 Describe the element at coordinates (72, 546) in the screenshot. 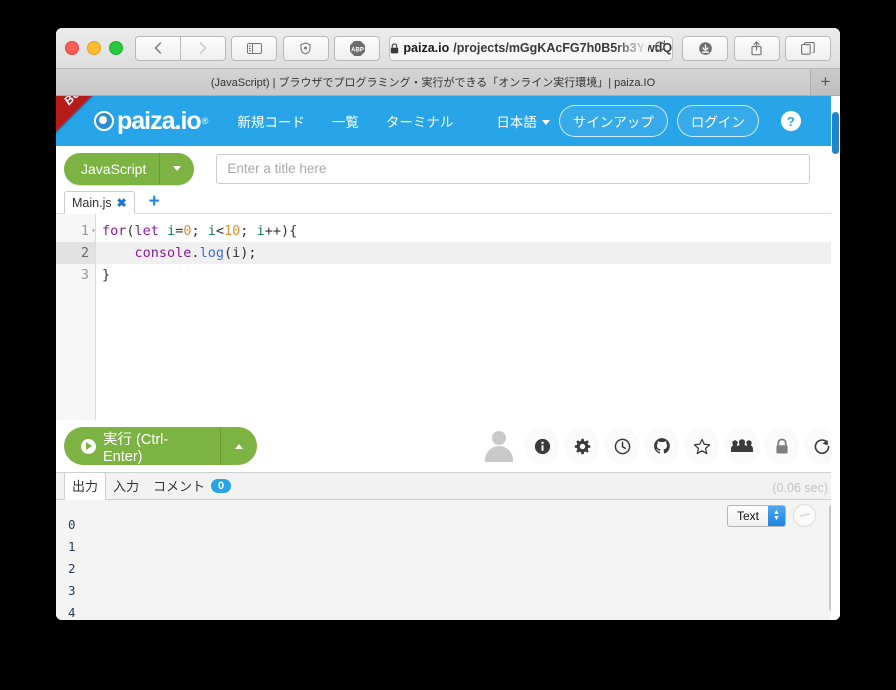

I see `output-line: 1` at that location.